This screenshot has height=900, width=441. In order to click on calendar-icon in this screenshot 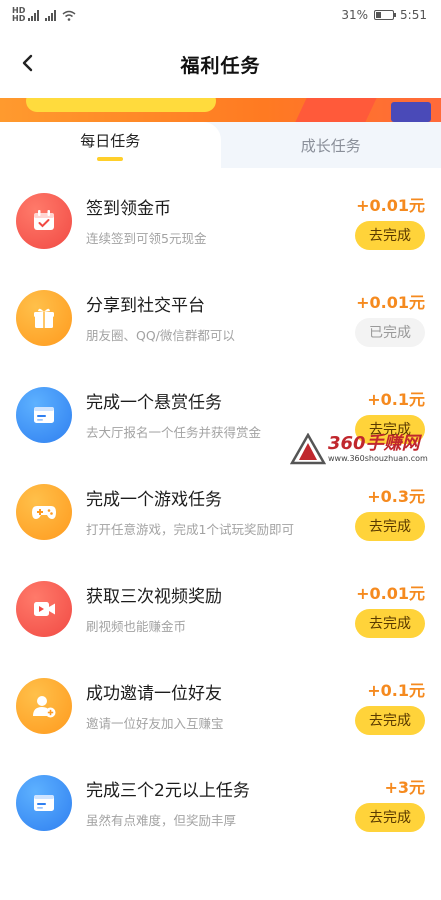, I will do `click(44, 220)`.